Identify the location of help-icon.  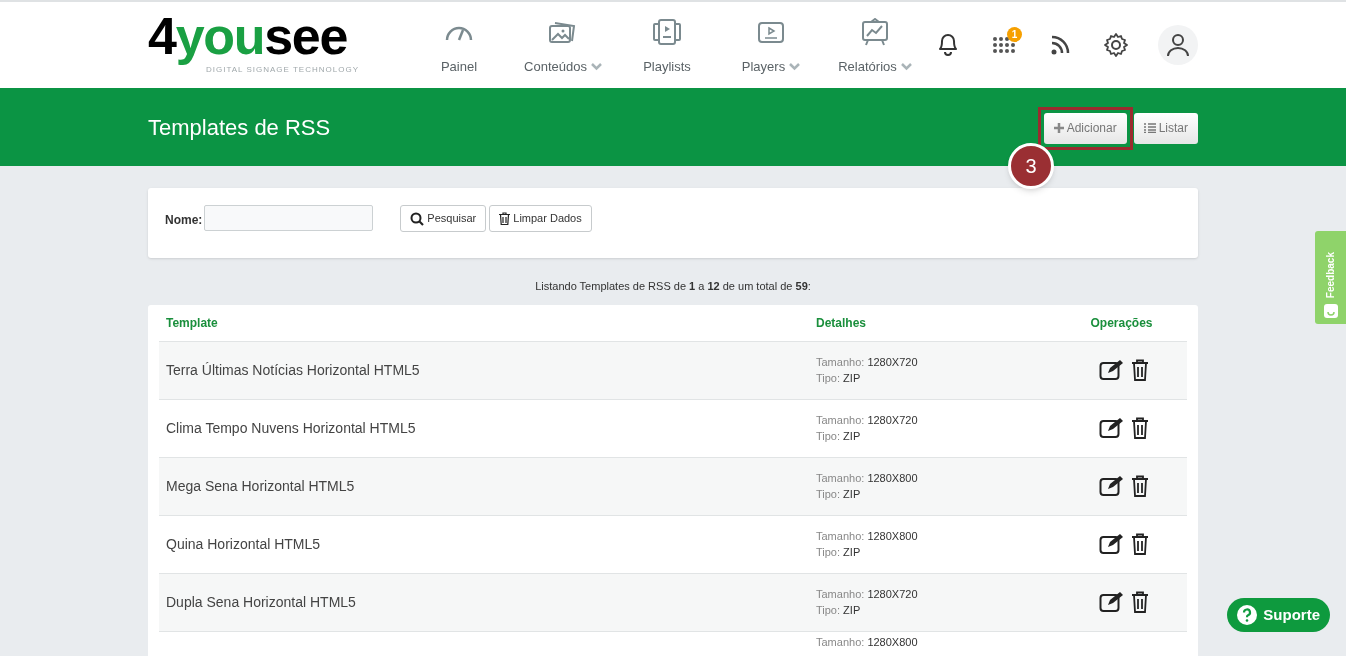
(1247, 615).